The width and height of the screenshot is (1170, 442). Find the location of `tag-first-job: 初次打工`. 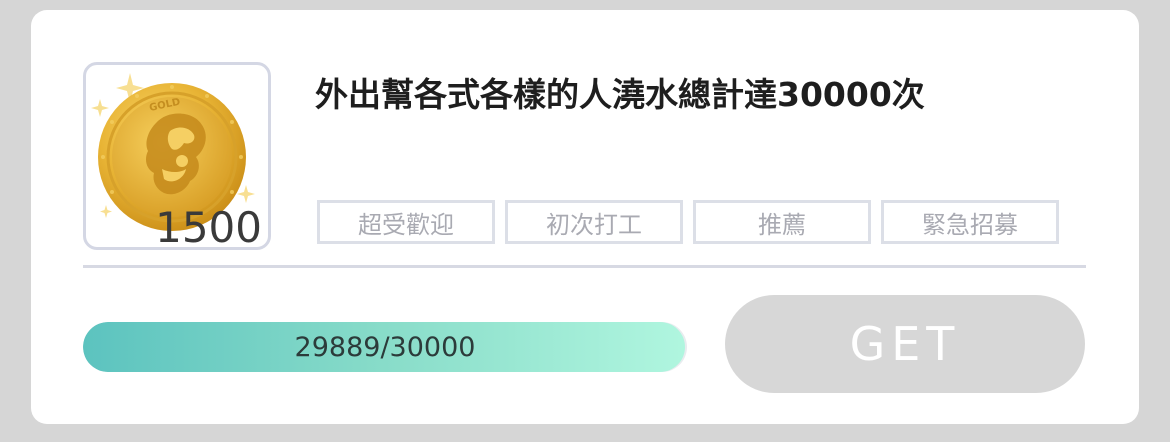

tag-first-job: 初次打工 is located at coordinates (594, 222).